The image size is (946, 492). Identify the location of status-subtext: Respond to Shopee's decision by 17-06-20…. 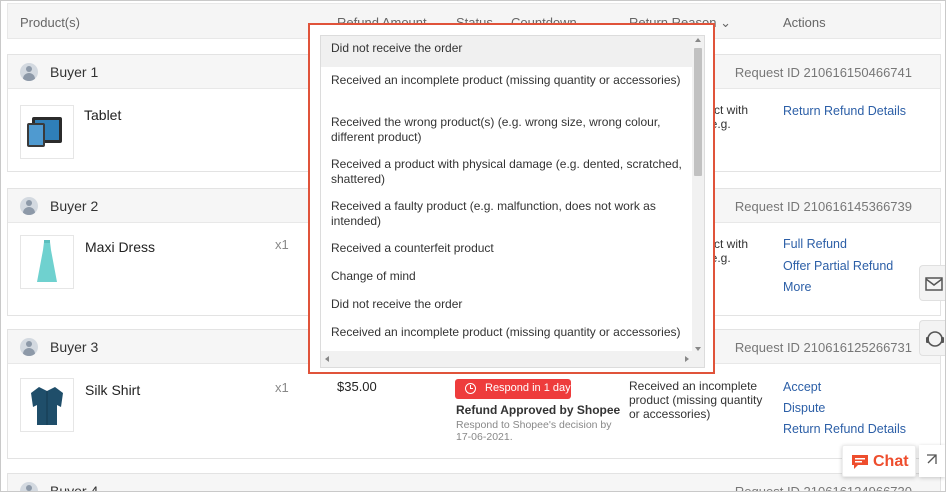
(534, 431).